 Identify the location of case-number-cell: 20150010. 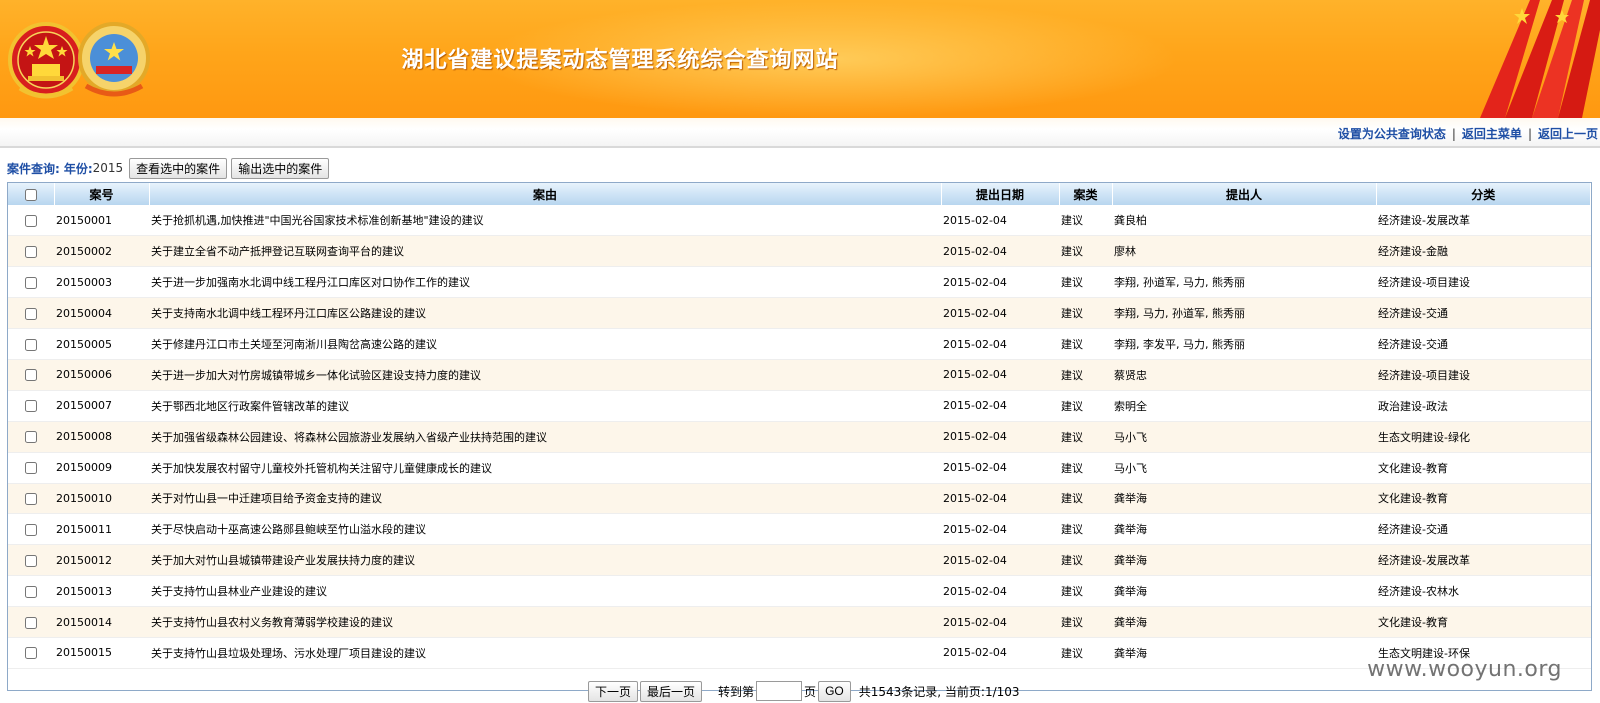
(101, 499).